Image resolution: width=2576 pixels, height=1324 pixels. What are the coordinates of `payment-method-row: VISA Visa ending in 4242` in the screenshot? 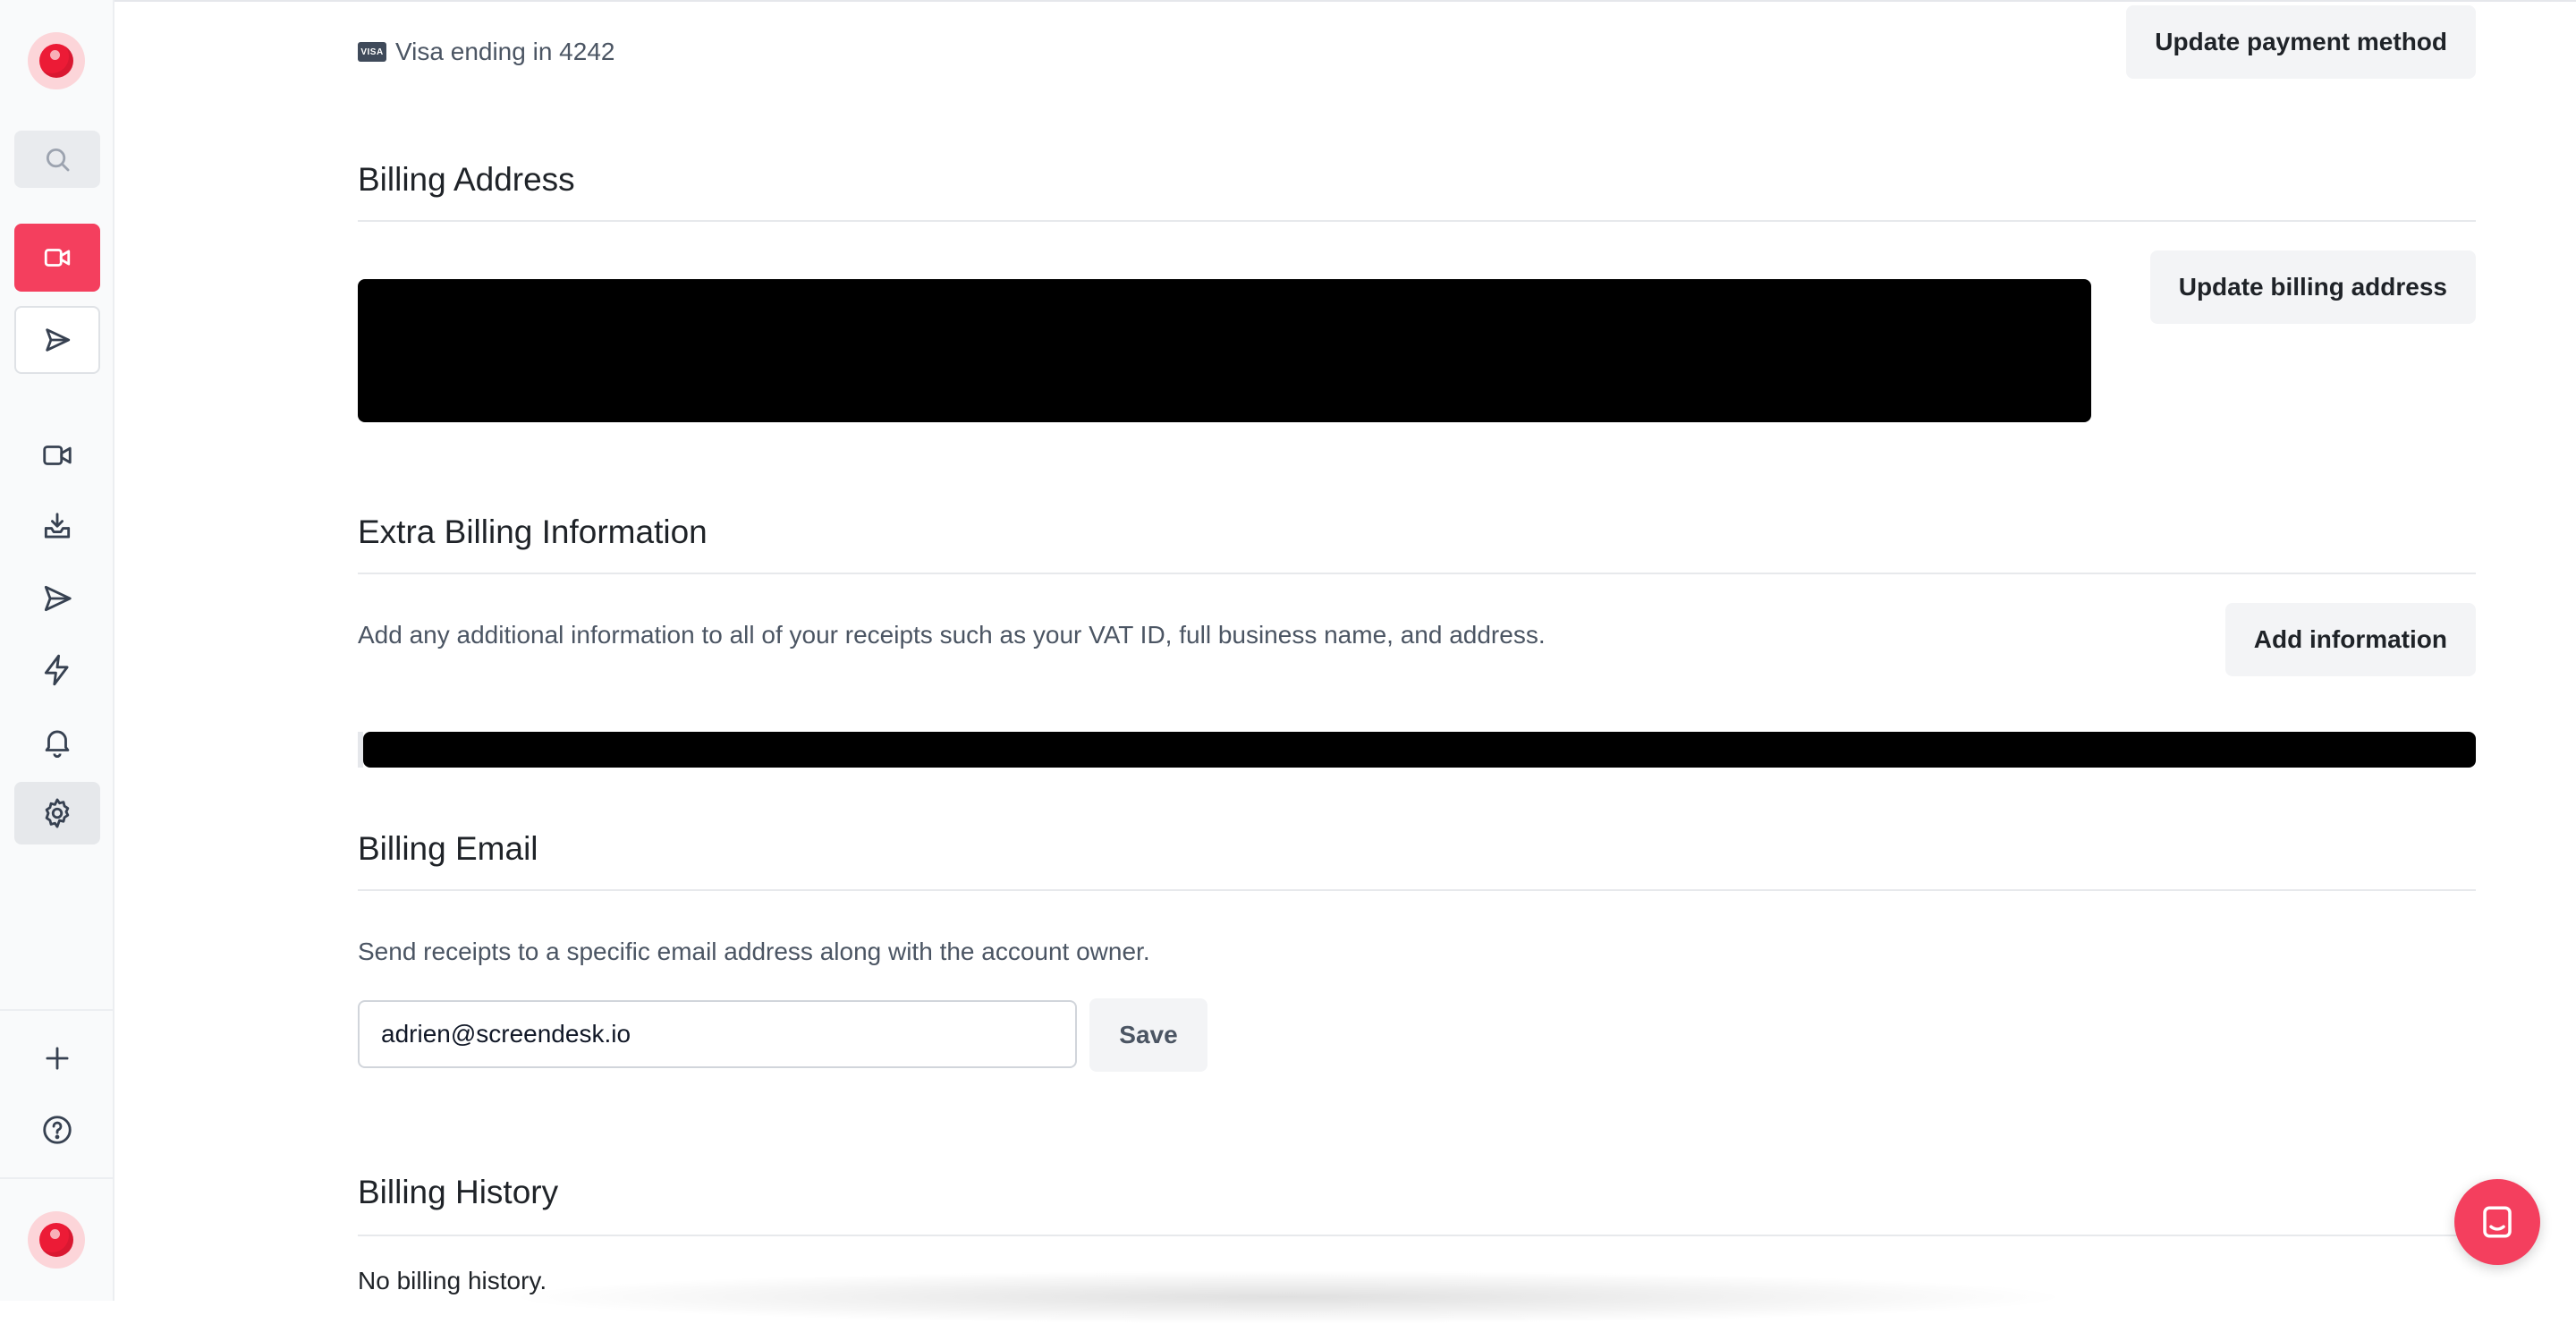 It's located at (486, 52).